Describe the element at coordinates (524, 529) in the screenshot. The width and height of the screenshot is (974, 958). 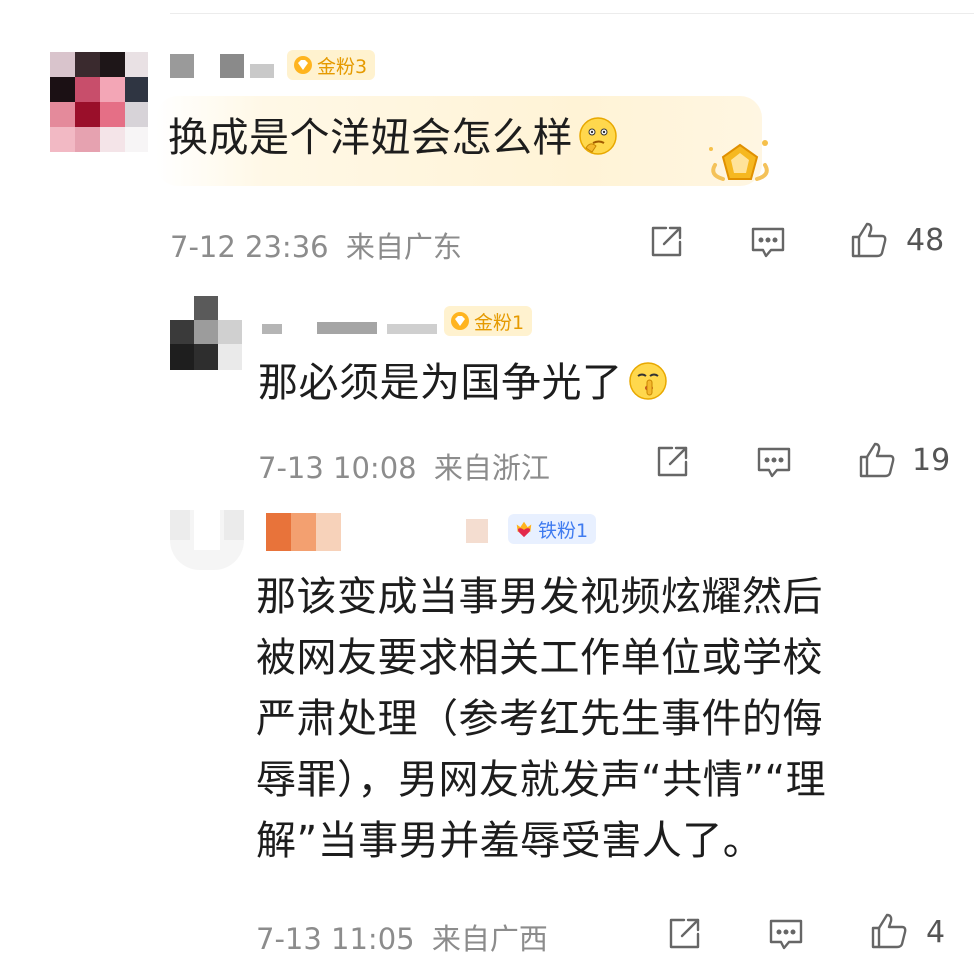
I see `heart-crown-icon` at that location.